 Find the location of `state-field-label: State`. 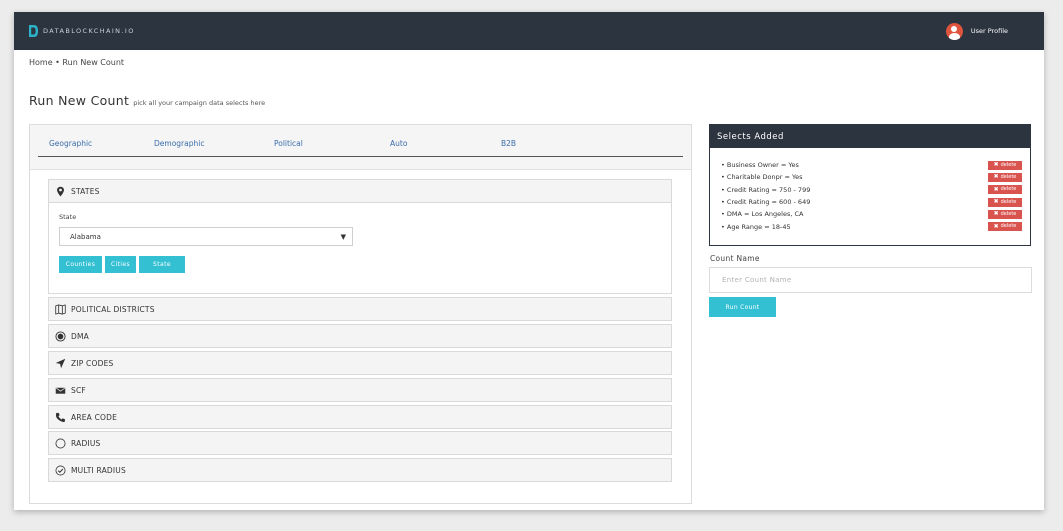

state-field-label: State is located at coordinates (68, 217).